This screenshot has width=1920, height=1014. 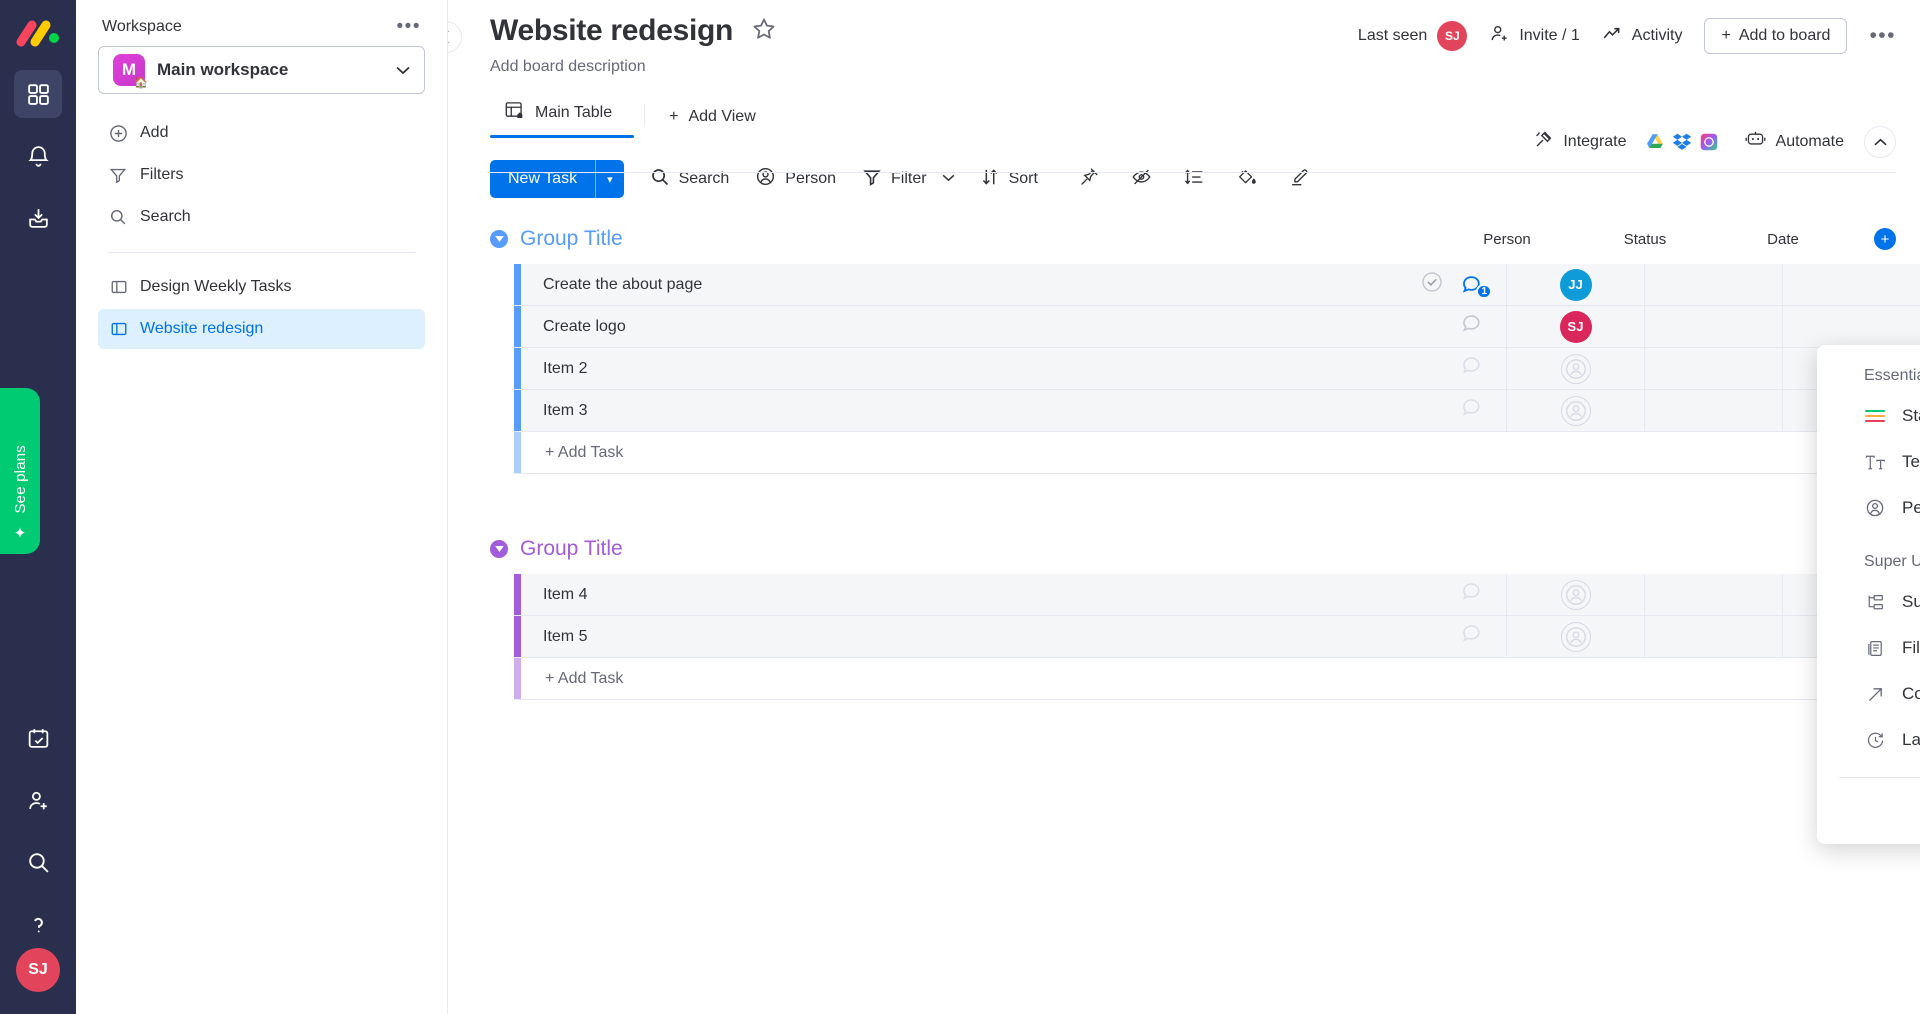 What do you see at coordinates (261, 287) in the screenshot?
I see `sidebar-item-design-weekly-tasks: Design Weekly Tasks` at bounding box center [261, 287].